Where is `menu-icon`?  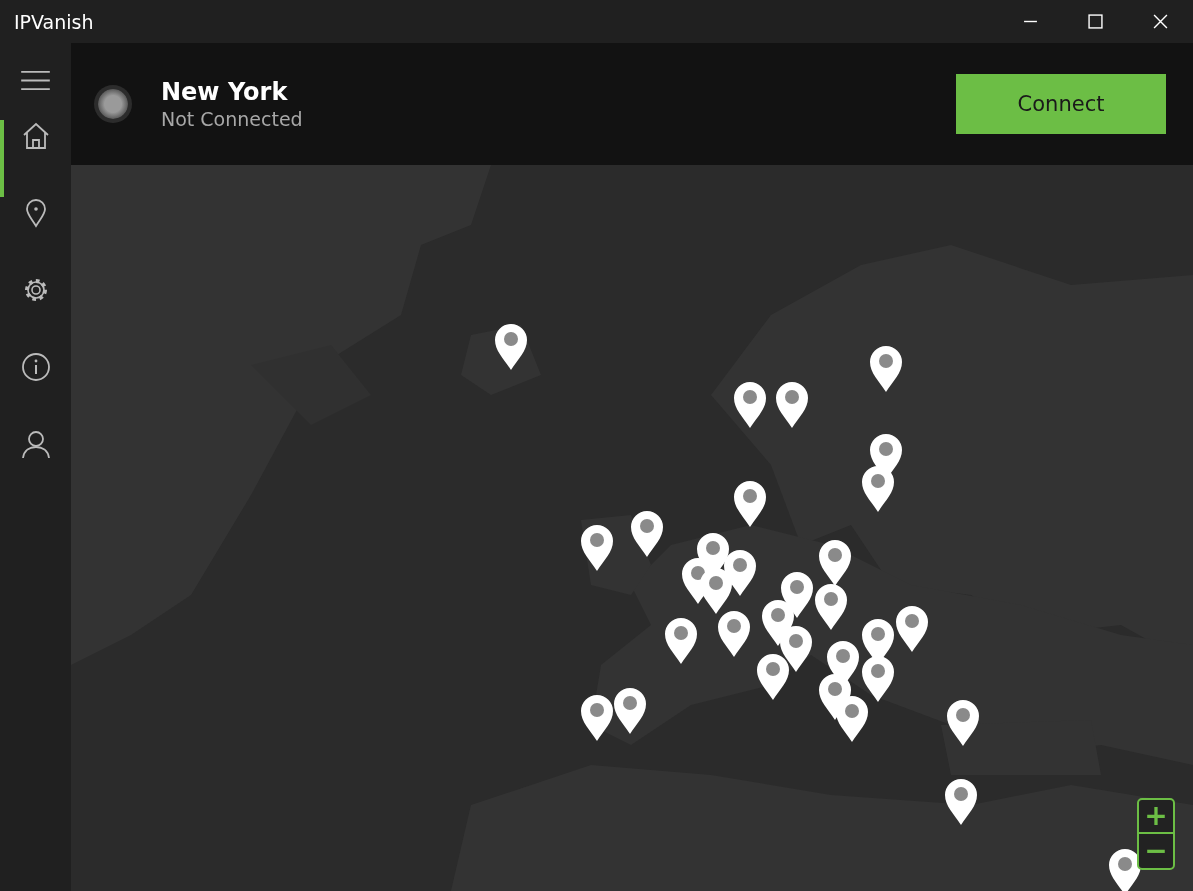
menu-icon is located at coordinates (35, 80).